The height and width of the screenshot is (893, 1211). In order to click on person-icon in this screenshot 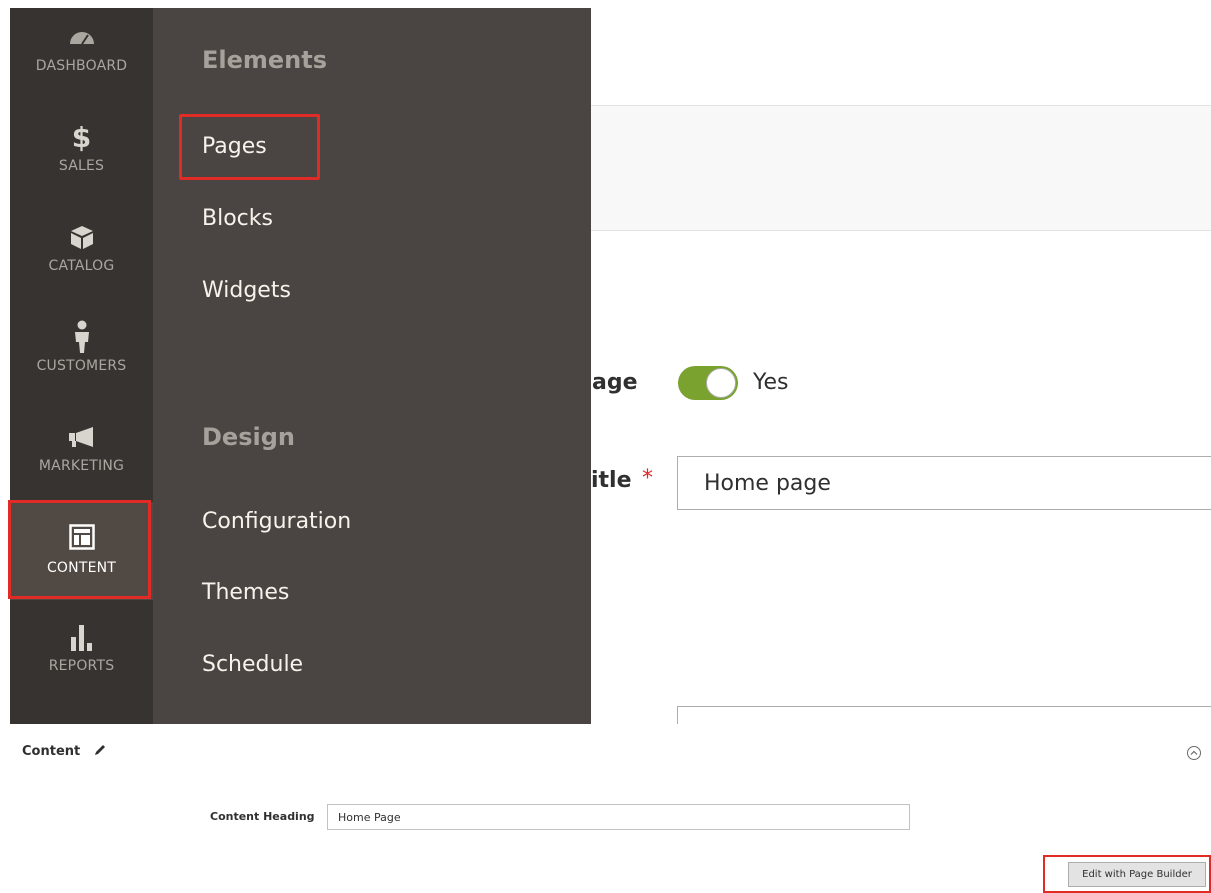, I will do `click(81, 336)`.